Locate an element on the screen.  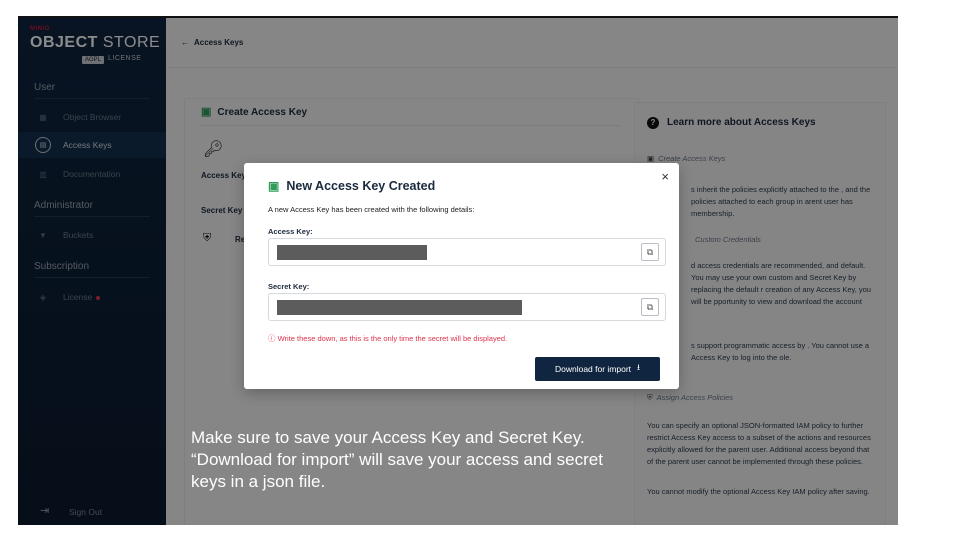
access-key-card-icon: ▣ is located at coordinates (274, 186).